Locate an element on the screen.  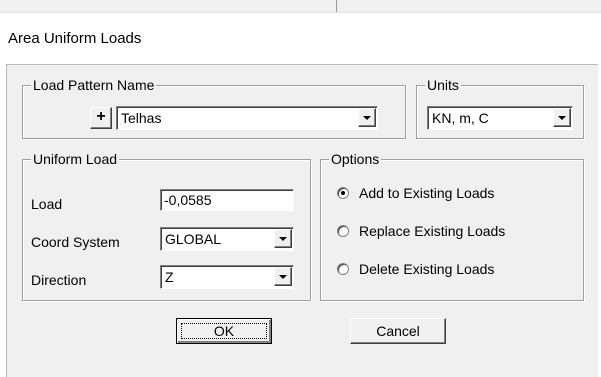
option-add-label: Add to Existing Loads is located at coordinates (427, 193).